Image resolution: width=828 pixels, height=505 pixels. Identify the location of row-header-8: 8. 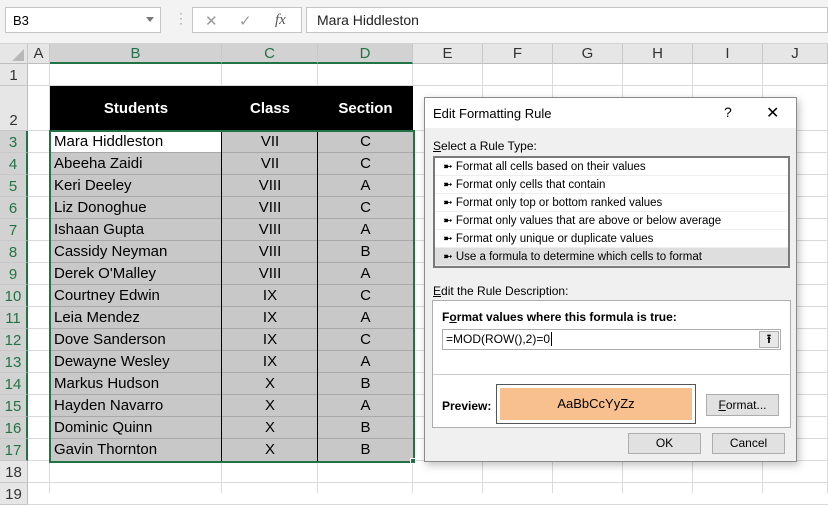
(14, 252).